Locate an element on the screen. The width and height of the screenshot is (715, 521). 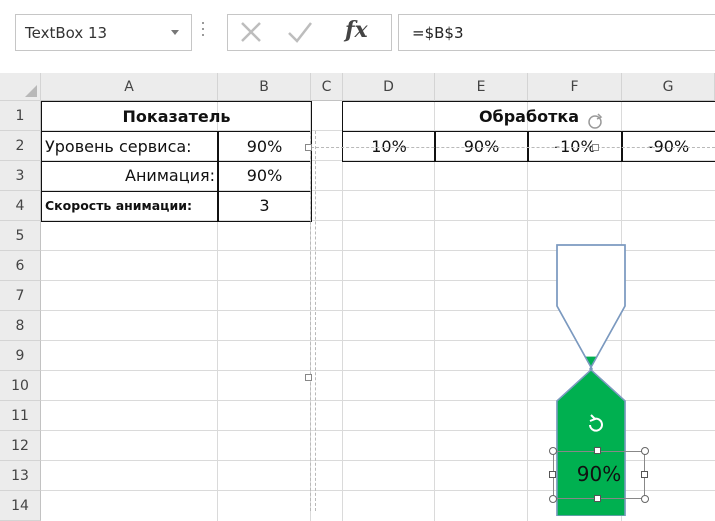
rotate-icon is located at coordinates (595, 122).